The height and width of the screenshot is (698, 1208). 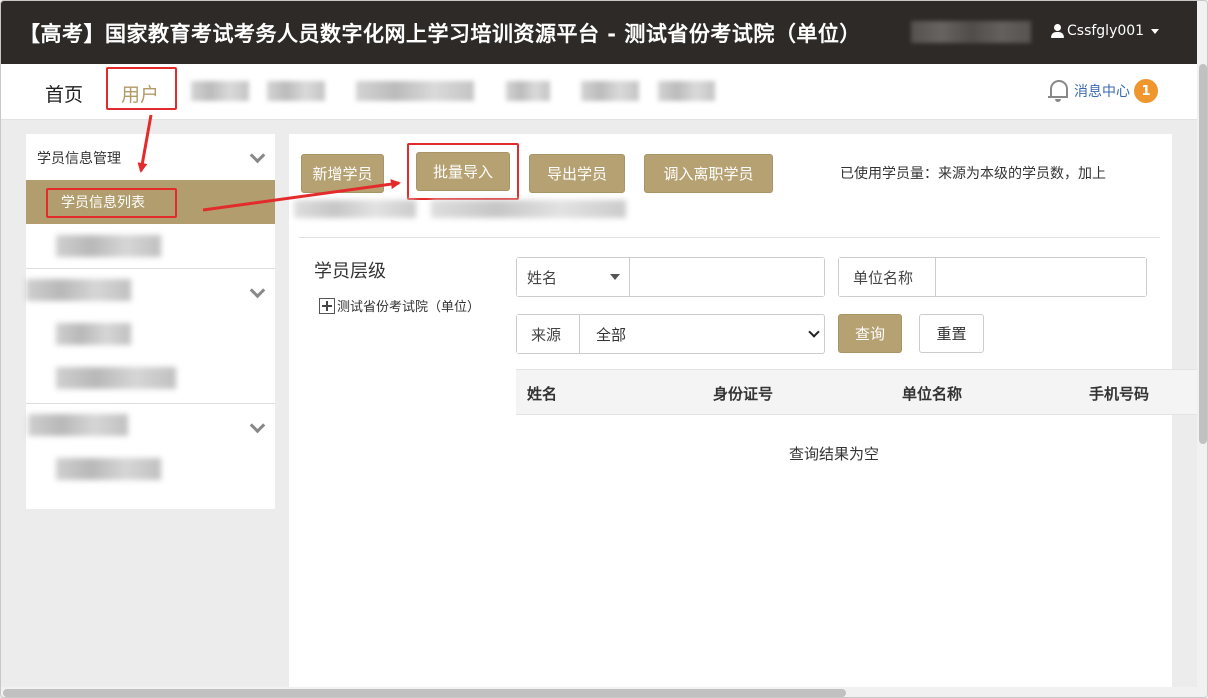 I want to click on annotation-highlight-batch-import, so click(x=463, y=171).